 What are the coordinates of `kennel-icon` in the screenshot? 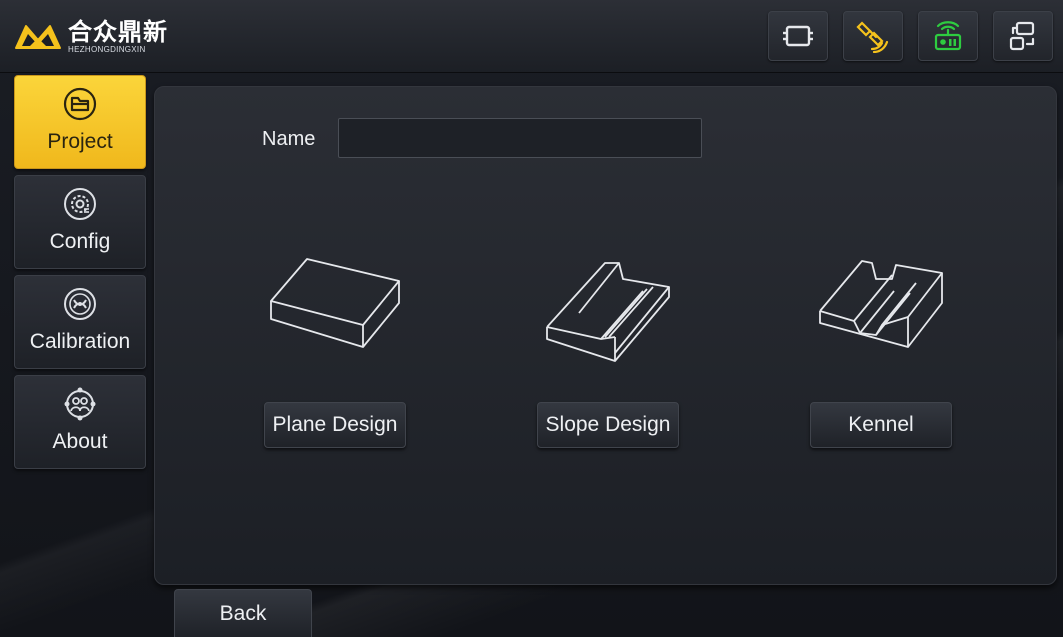 It's located at (881, 304).